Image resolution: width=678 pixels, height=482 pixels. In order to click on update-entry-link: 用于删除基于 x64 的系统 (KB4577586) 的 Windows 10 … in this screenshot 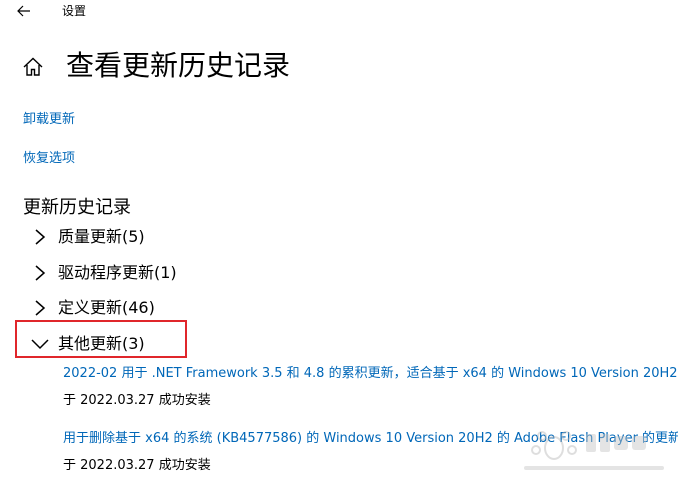, I will do `click(370, 439)`.